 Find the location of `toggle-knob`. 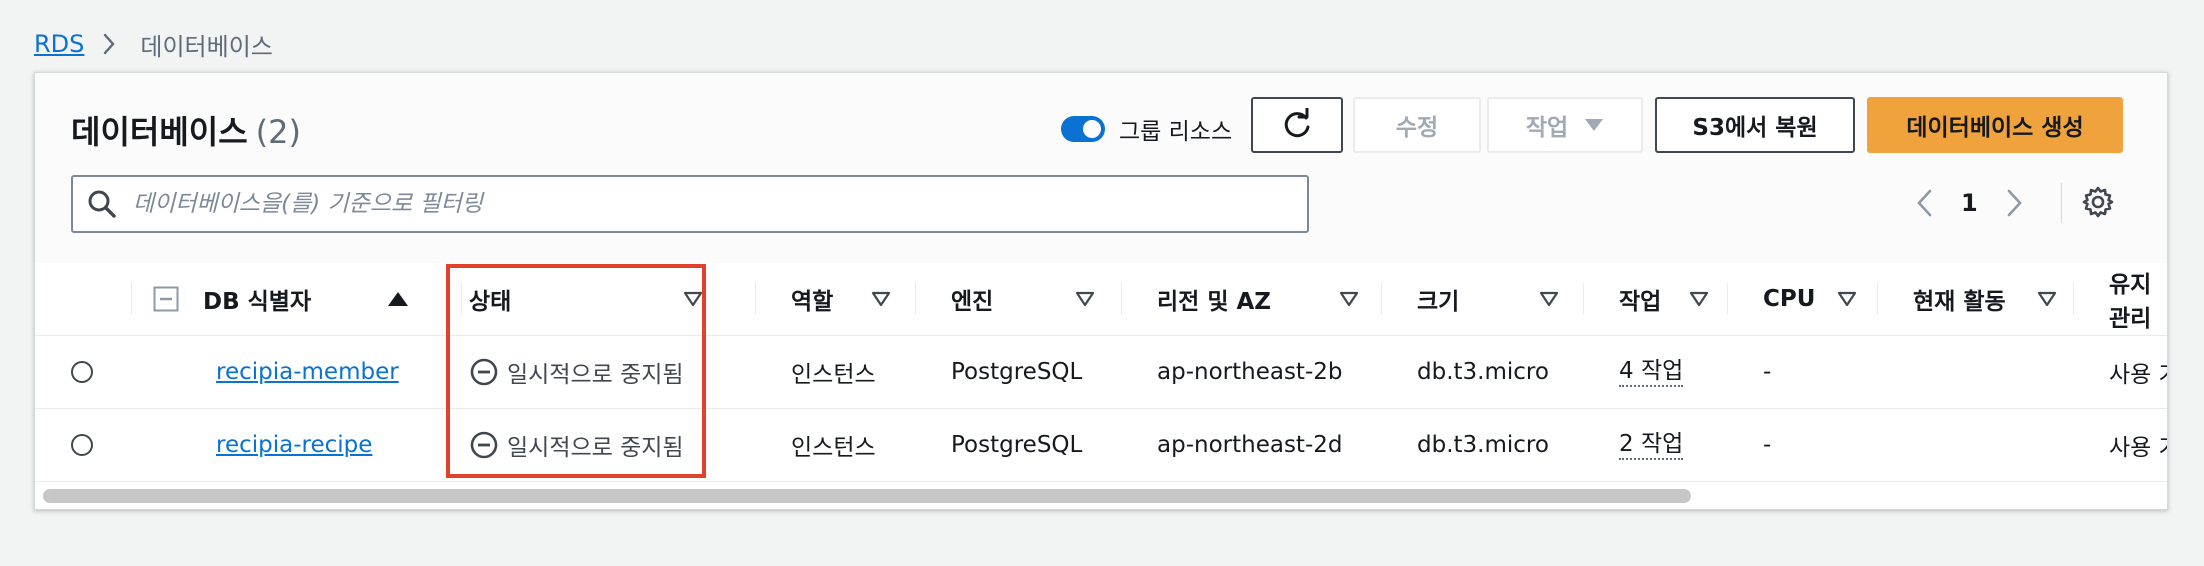

toggle-knob is located at coordinates (1092, 129).